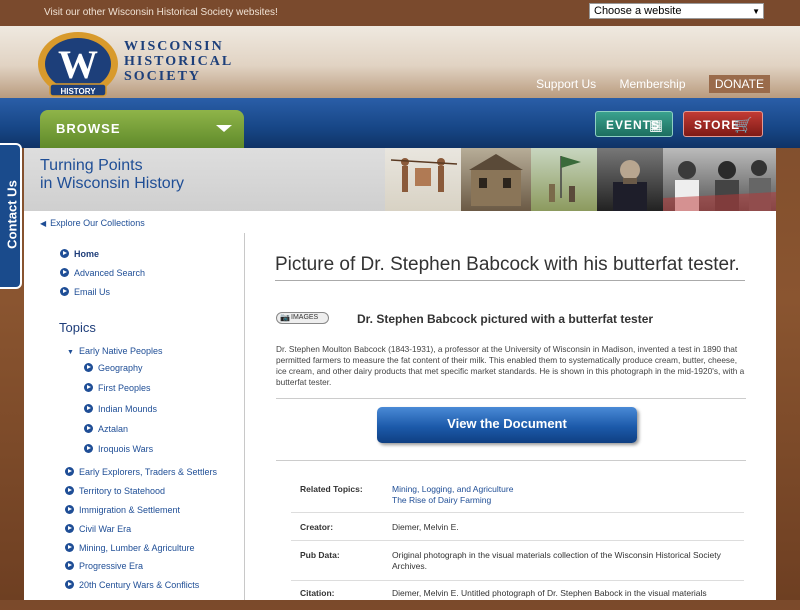  I want to click on topic-iroquois-wars: Iroquois Wars, so click(118, 449).